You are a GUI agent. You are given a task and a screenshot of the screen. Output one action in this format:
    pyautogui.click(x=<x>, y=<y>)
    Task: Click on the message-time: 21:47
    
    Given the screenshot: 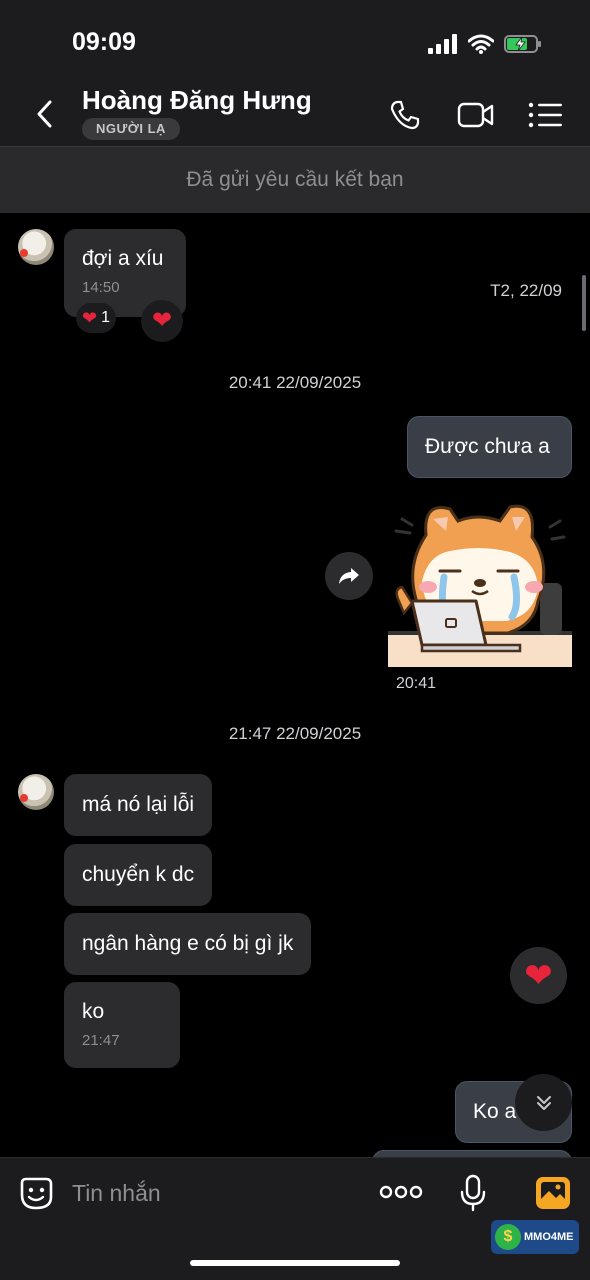 What is the action you would take?
    pyautogui.click(x=101, y=1040)
    